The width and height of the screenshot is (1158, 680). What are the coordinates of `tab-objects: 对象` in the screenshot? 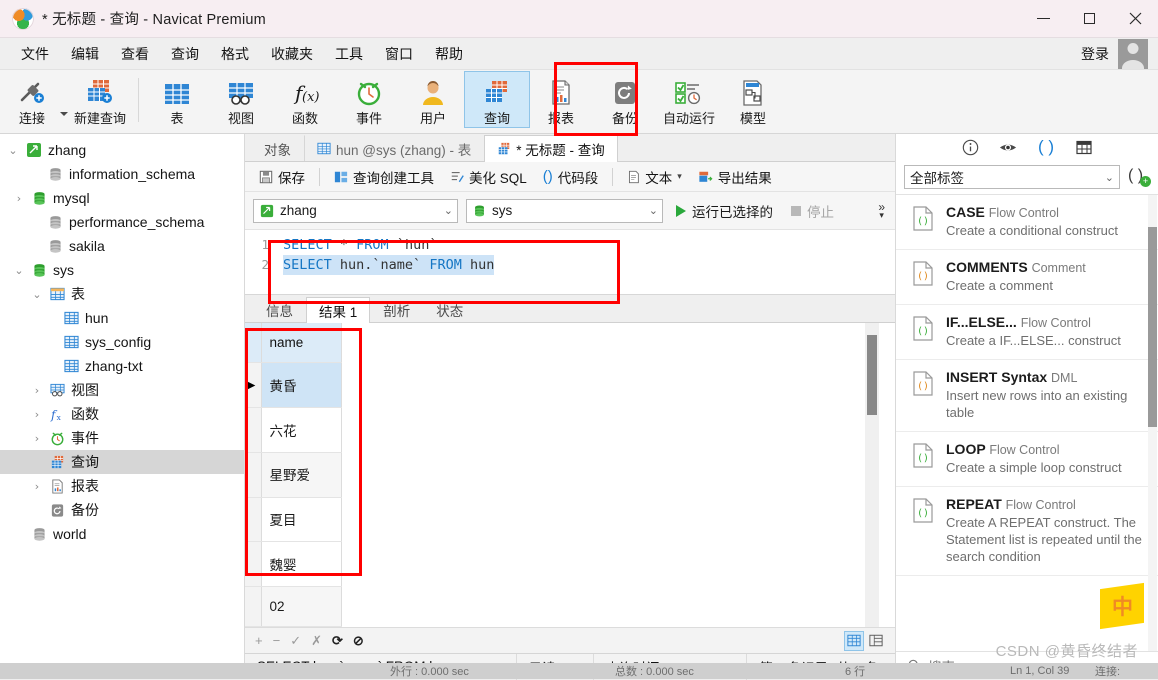 It's located at (277, 148).